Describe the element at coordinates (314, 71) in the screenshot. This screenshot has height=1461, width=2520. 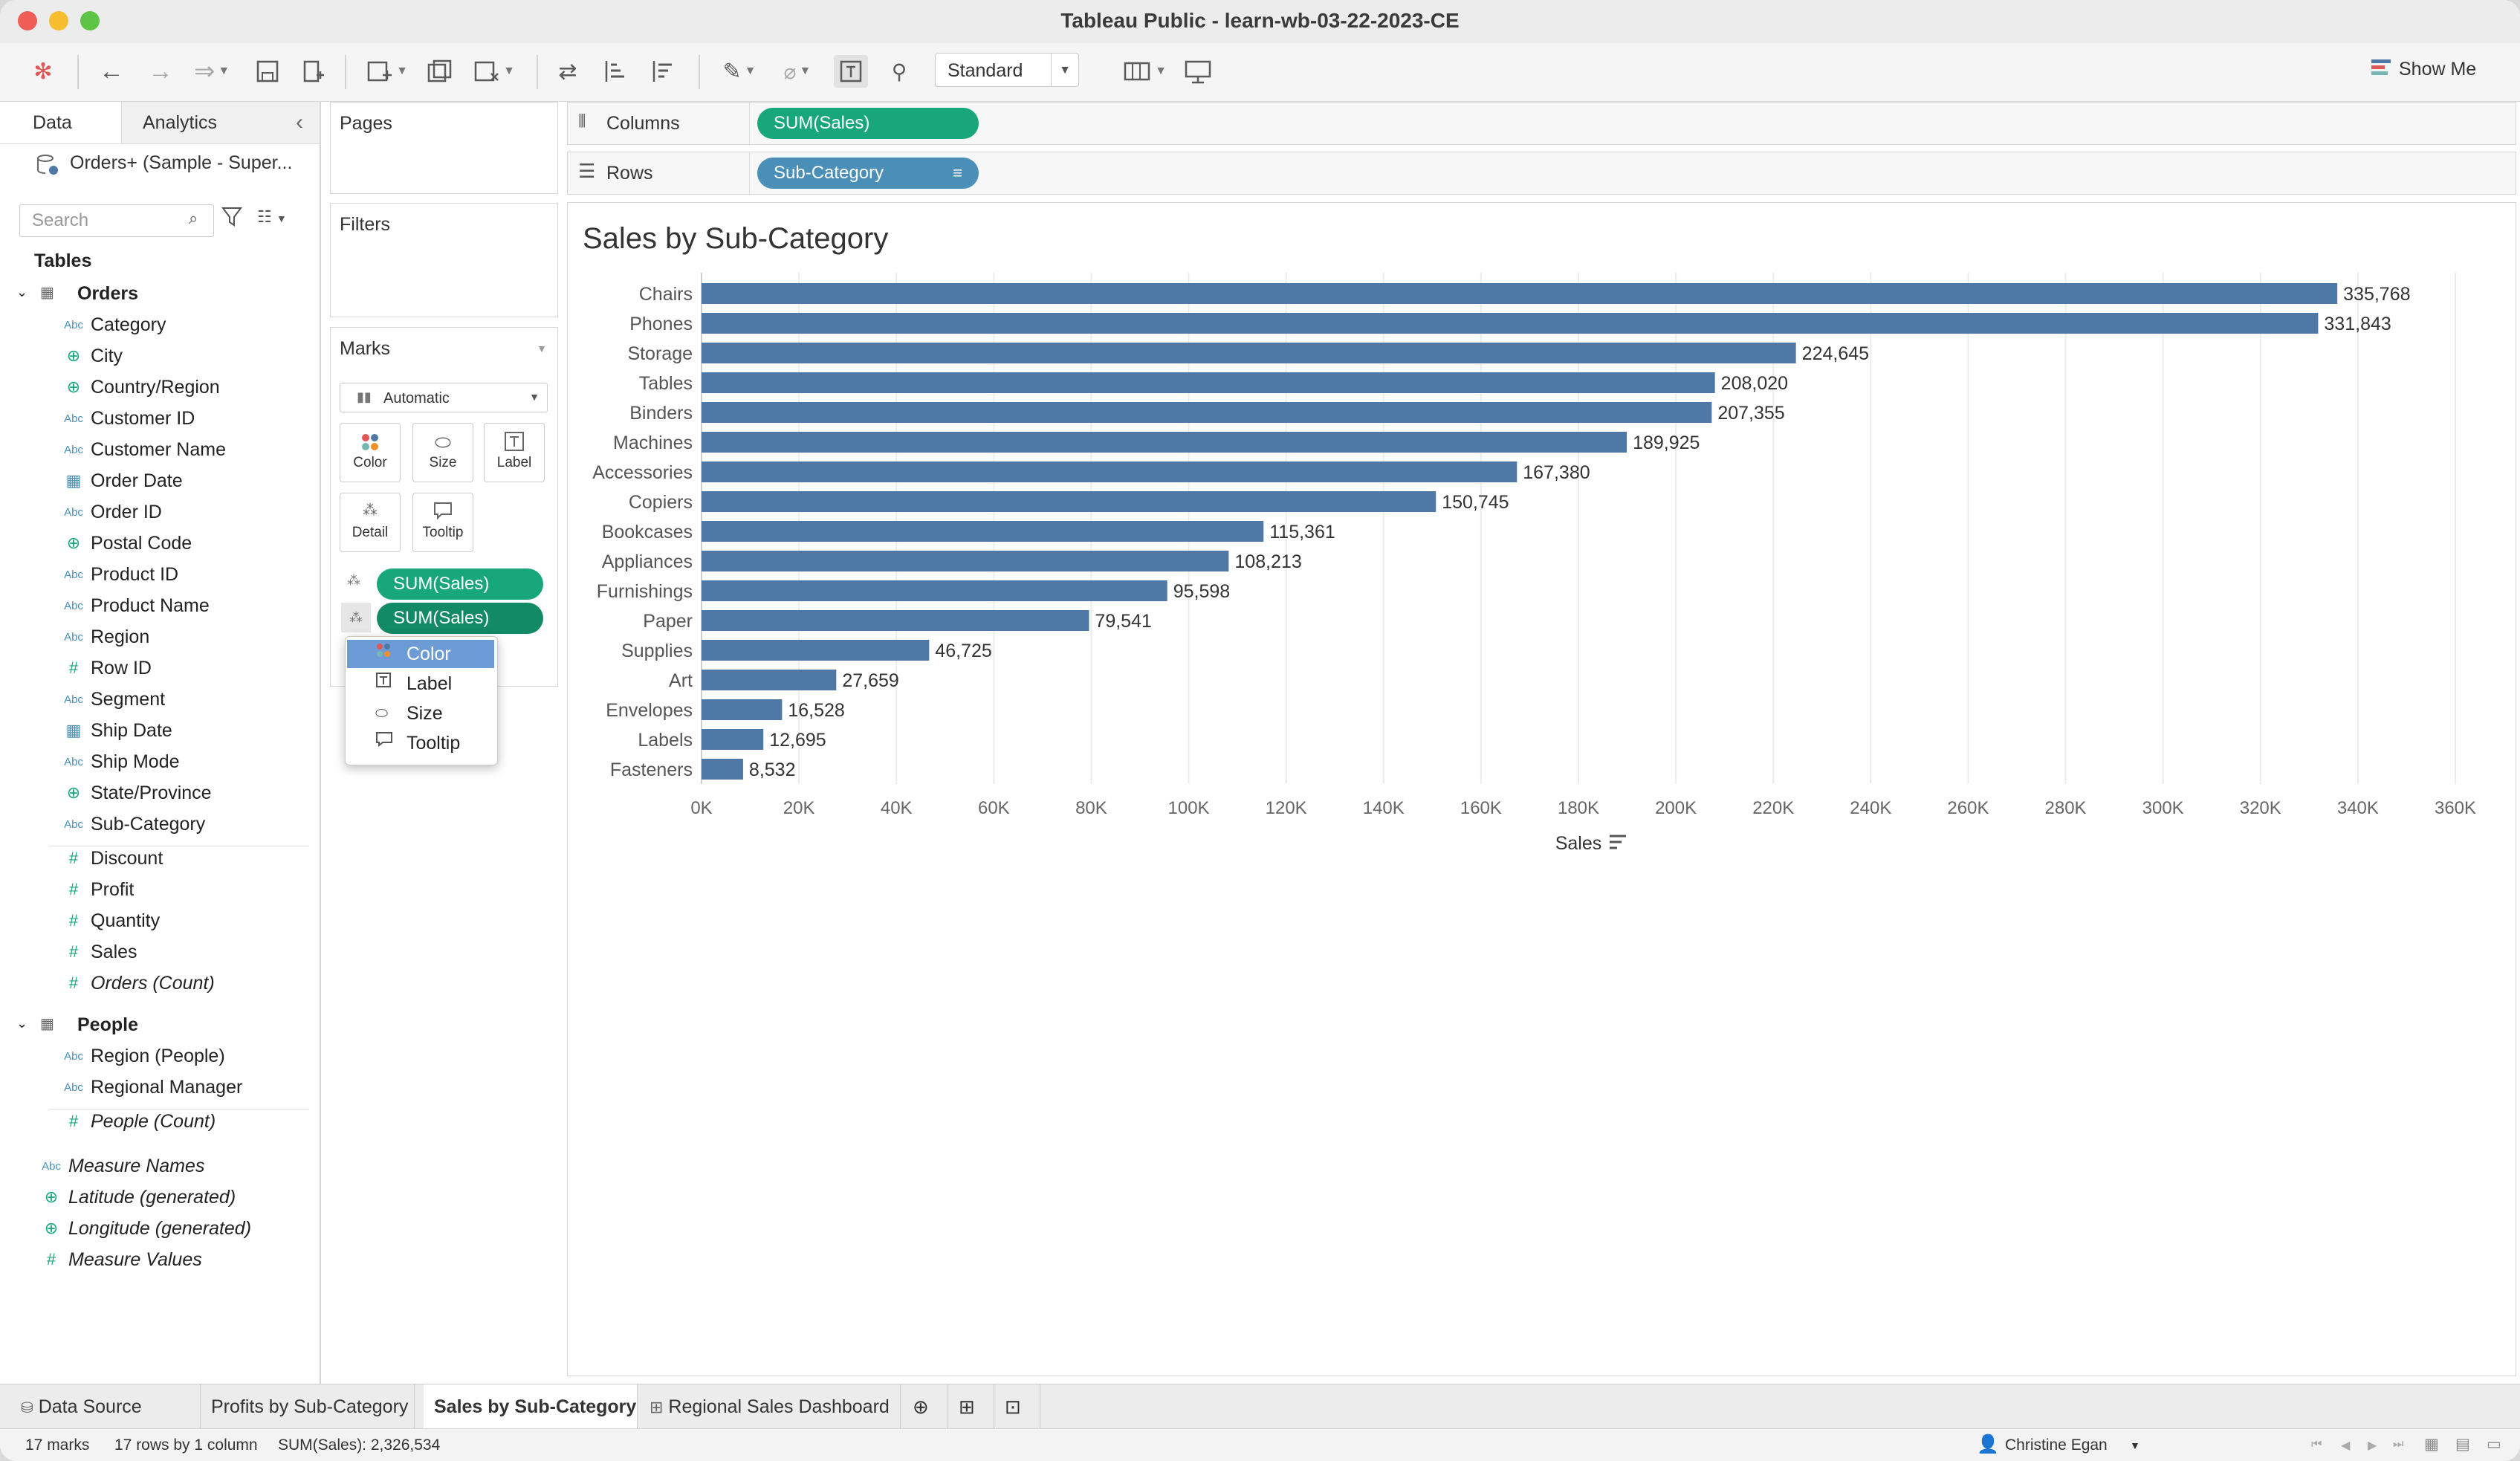
I see `new-data-source-icon` at that location.